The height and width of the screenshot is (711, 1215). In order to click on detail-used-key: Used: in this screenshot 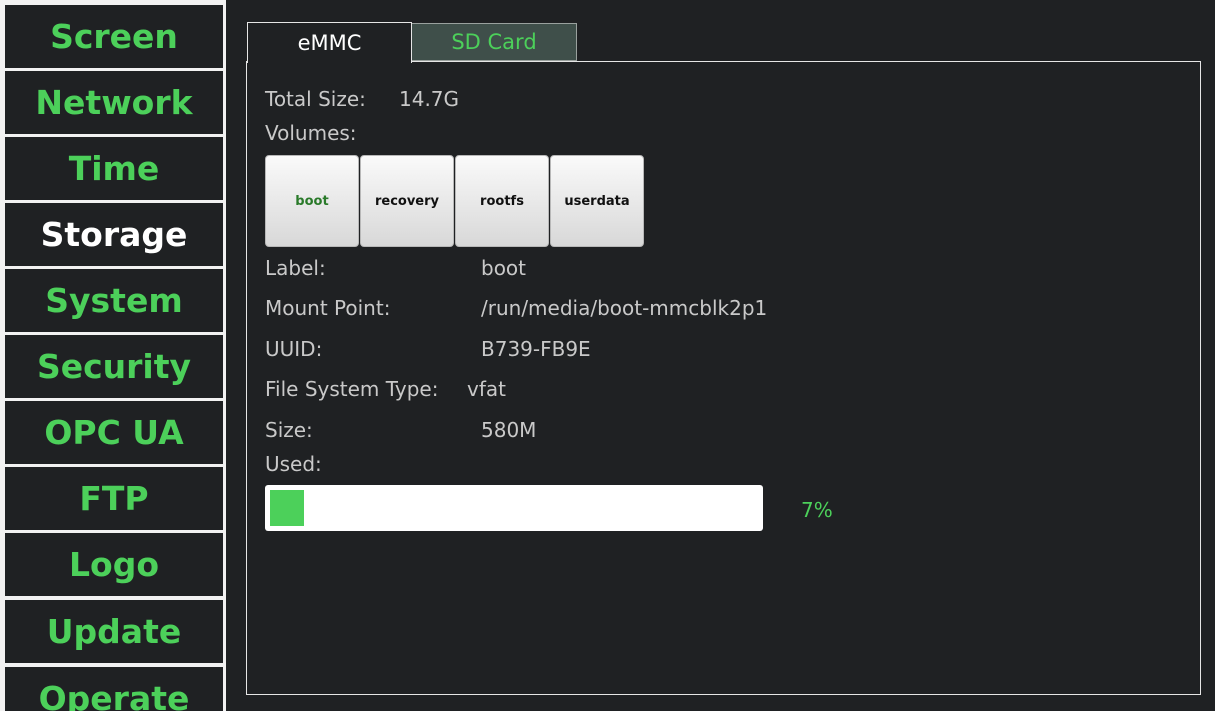, I will do `click(293, 464)`.